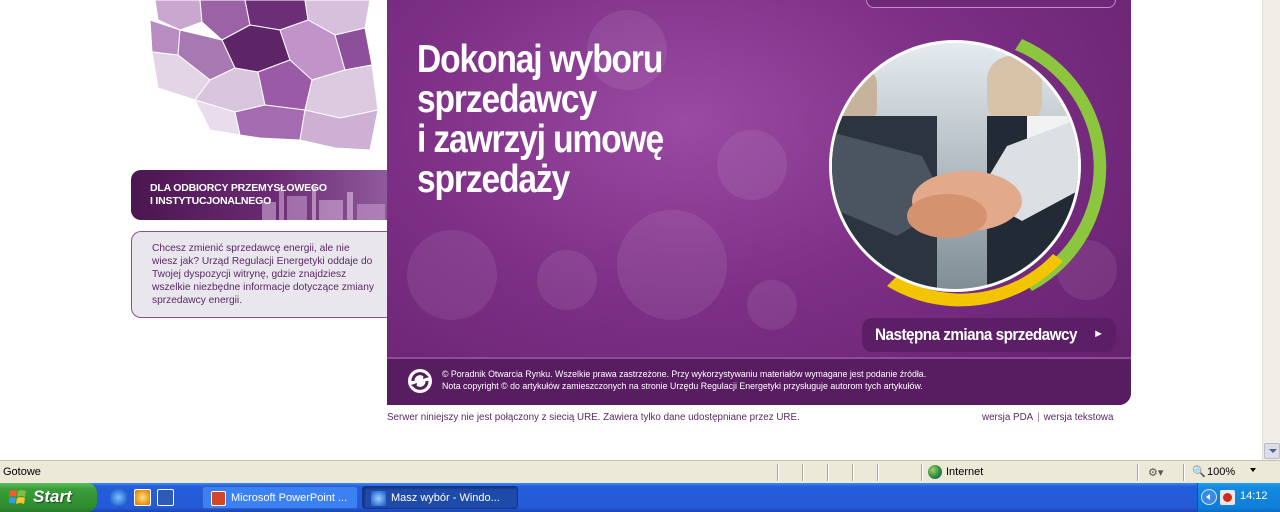 The image size is (1280, 512). What do you see at coordinates (142, 497) in the screenshot?
I see `clock-quicklaunch-icon` at bounding box center [142, 497].